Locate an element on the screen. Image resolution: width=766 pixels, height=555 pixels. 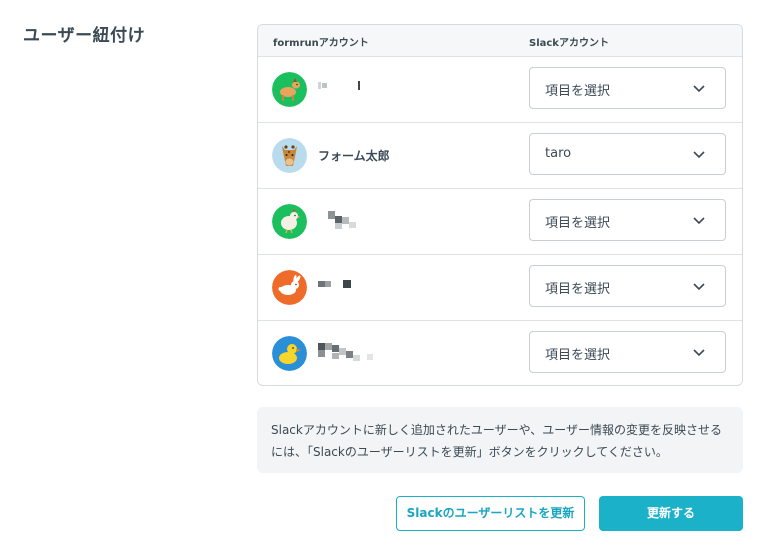
horse-icon is located at coordinates (289, 89).